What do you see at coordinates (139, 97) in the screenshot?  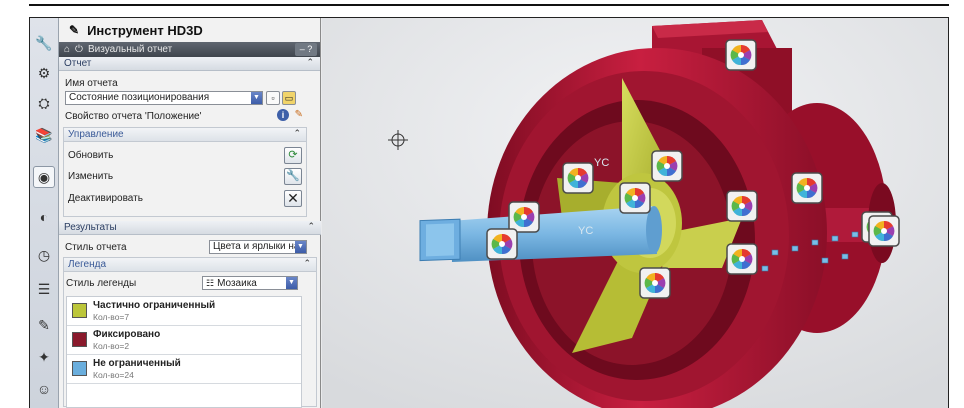 I see `report-name-value: Состояние позиционирования` at bounding box center [139, 97].